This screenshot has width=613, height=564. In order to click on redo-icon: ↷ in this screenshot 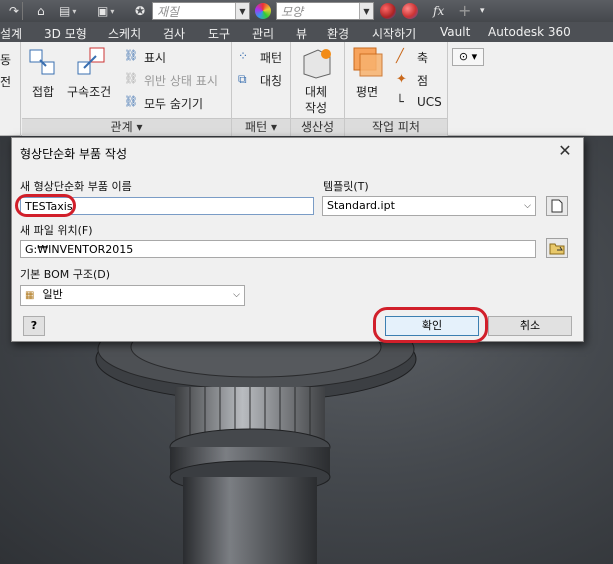, I will do `click(14, 11)`.